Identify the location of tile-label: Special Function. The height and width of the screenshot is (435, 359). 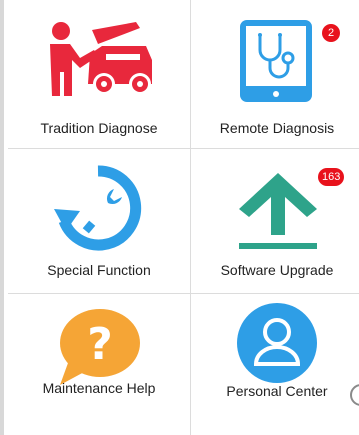
(99, 270).